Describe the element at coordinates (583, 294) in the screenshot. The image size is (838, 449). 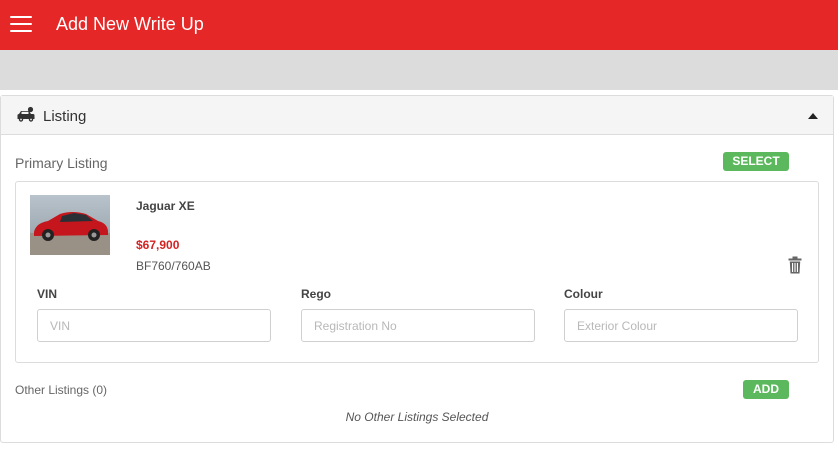
I see `colour-label: Colour` at that location.